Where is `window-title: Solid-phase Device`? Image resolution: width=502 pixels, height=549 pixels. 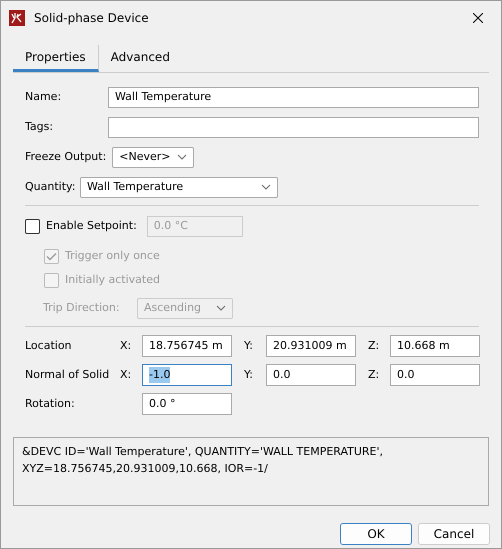
window-title: Solid-phase Device is located at coordinates (91, 18).